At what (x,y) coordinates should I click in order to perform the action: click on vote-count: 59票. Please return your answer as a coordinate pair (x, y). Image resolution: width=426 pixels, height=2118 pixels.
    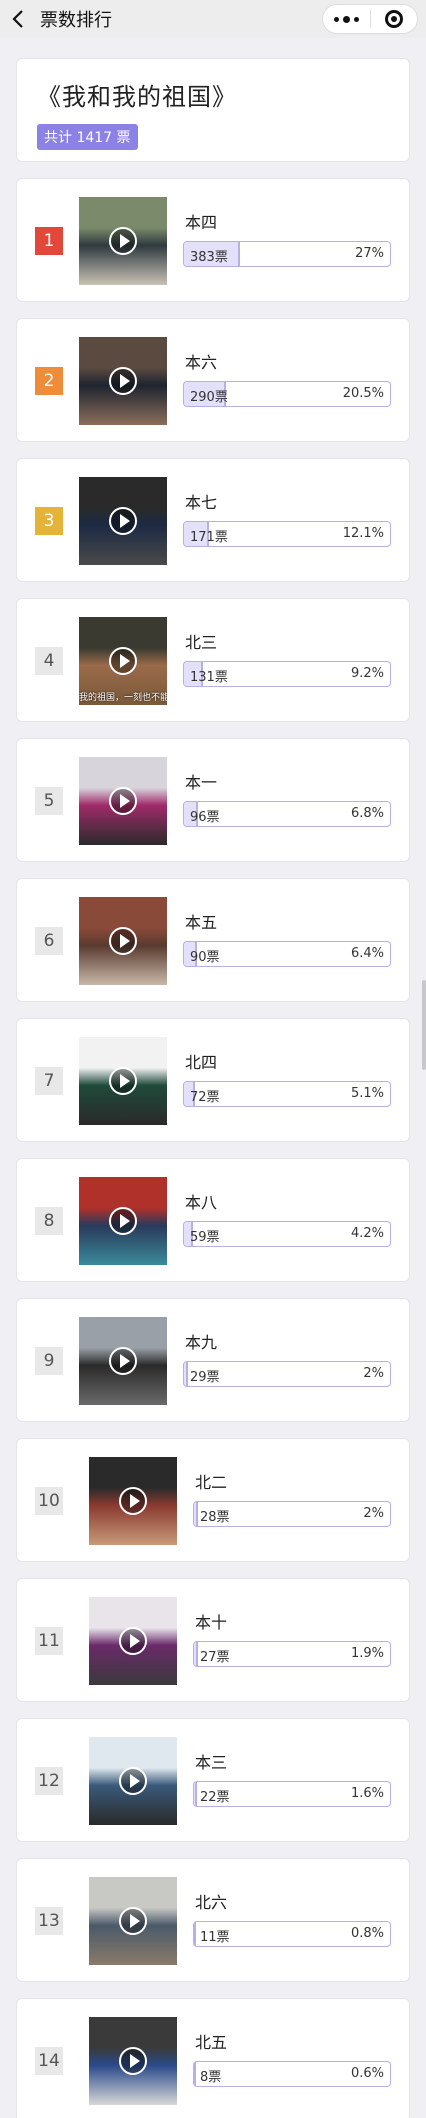
    Looking at the image, I should click on (205, 1237).